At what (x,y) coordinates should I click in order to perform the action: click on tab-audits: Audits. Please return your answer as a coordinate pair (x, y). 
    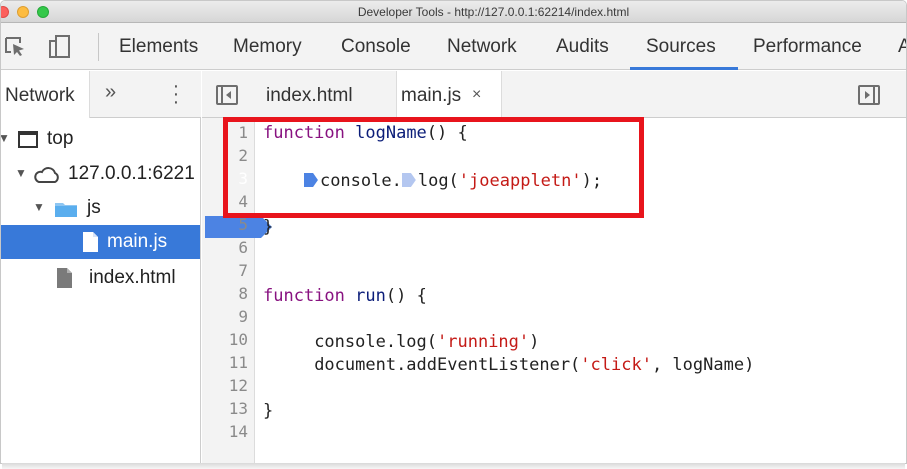
    Looking at the image, I should click on (582, 47).